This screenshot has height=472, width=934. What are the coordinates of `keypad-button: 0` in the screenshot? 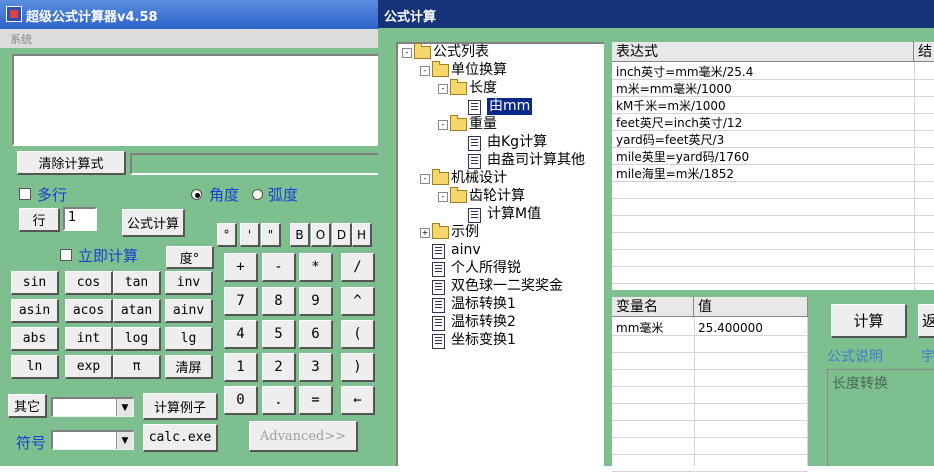 It's located at (241, 400).